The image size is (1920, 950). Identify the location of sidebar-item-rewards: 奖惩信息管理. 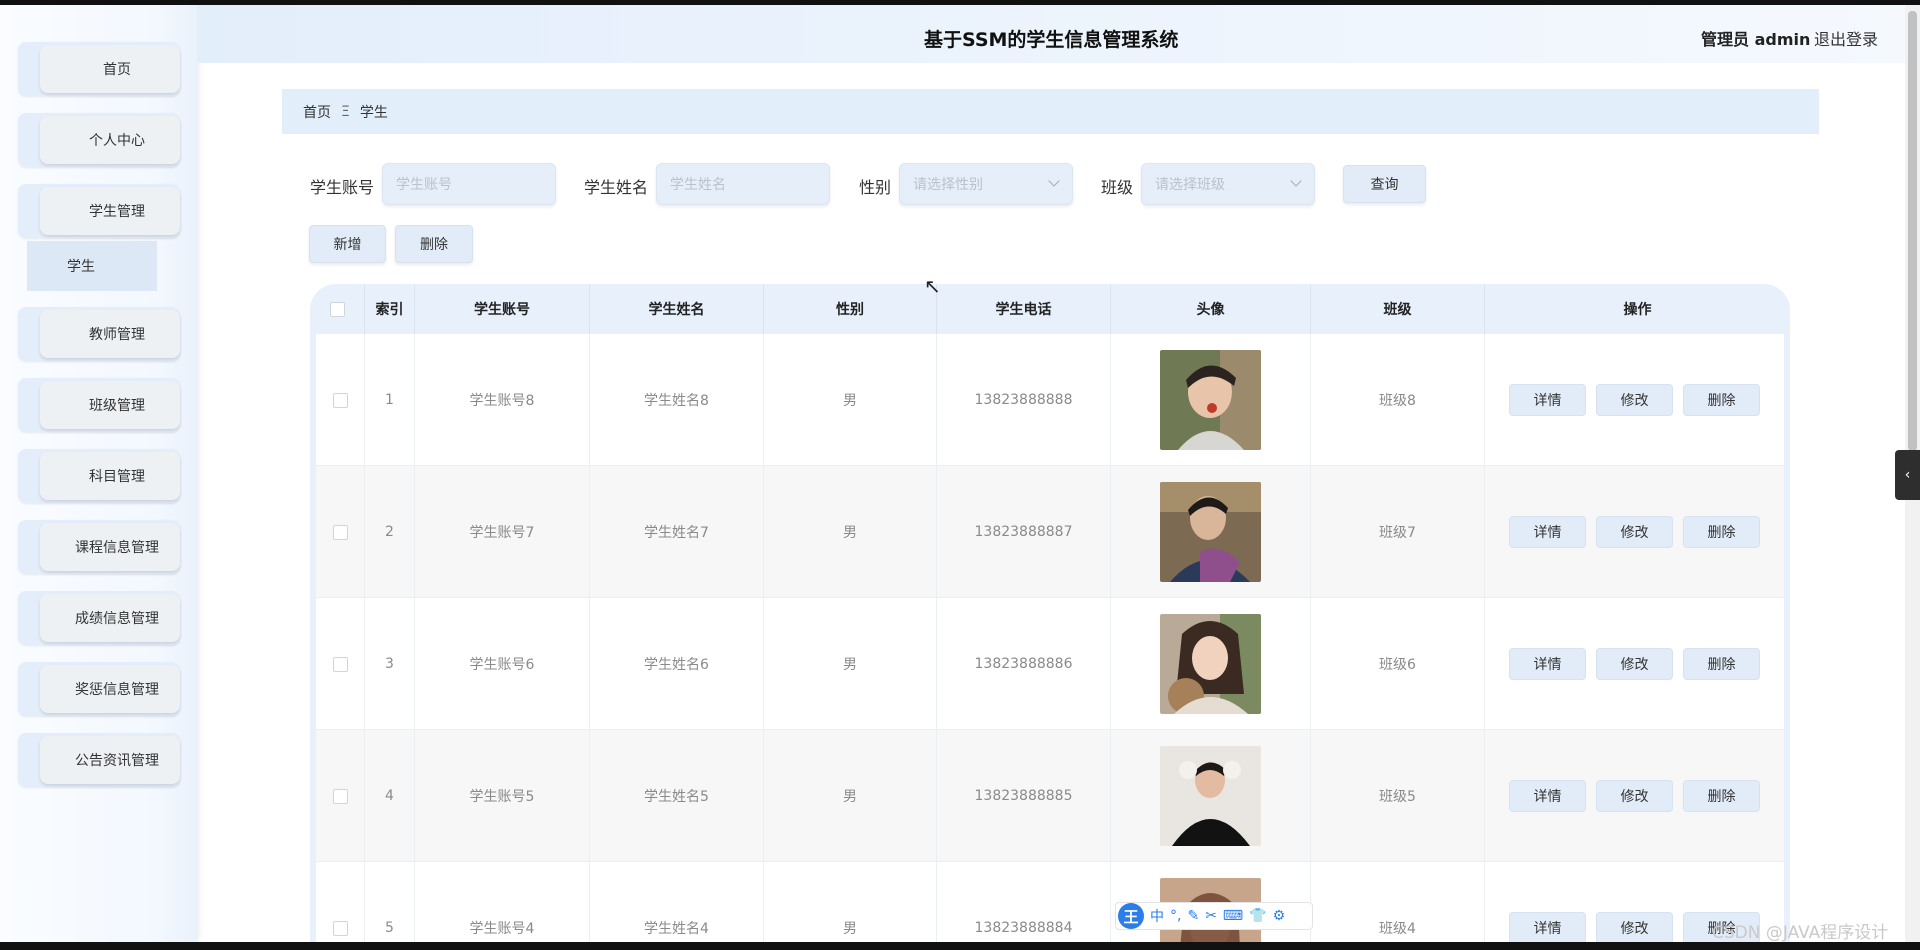
(99, 689).